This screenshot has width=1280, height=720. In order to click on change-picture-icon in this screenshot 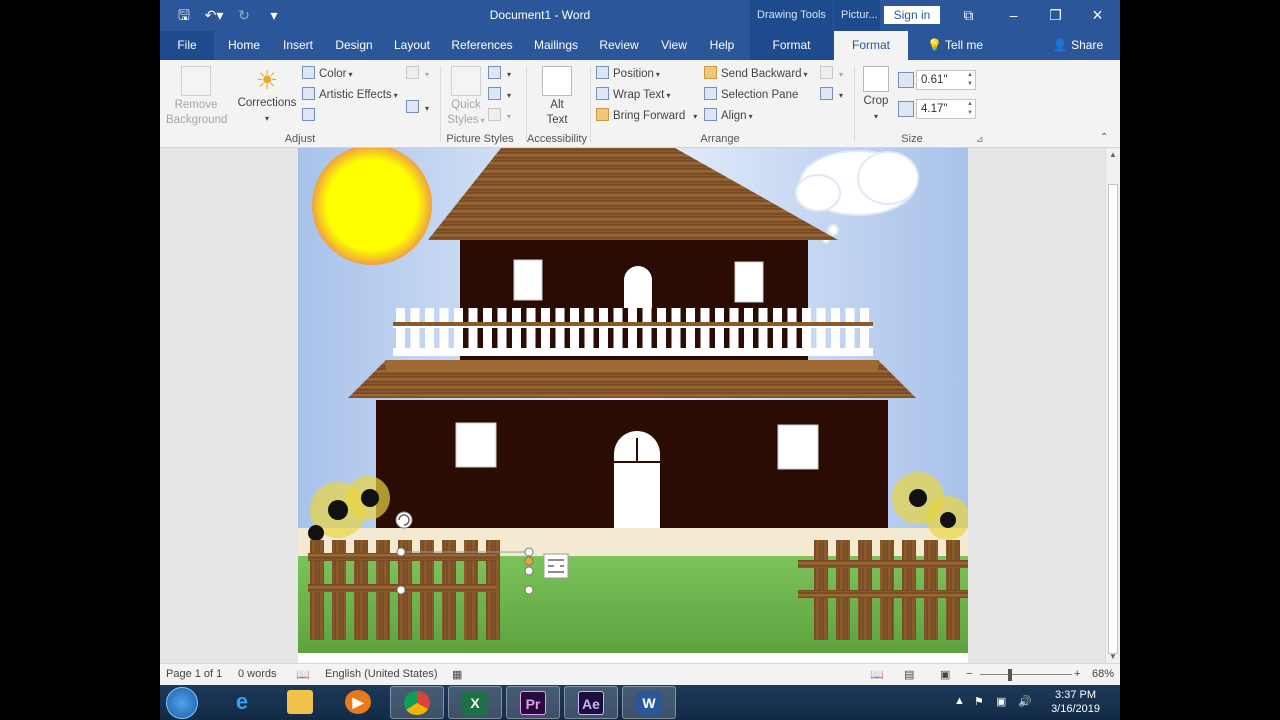, I will do `click(412, 72)`.